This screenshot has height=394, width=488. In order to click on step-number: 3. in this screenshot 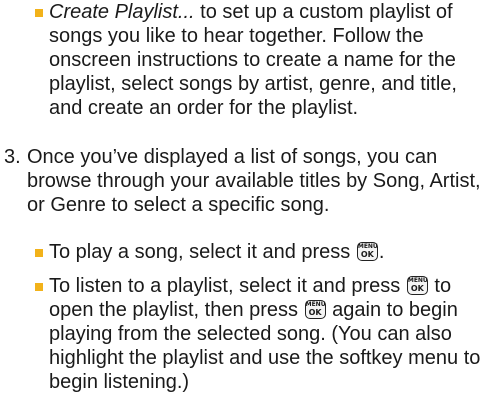, I will do `click(12, 157)`.